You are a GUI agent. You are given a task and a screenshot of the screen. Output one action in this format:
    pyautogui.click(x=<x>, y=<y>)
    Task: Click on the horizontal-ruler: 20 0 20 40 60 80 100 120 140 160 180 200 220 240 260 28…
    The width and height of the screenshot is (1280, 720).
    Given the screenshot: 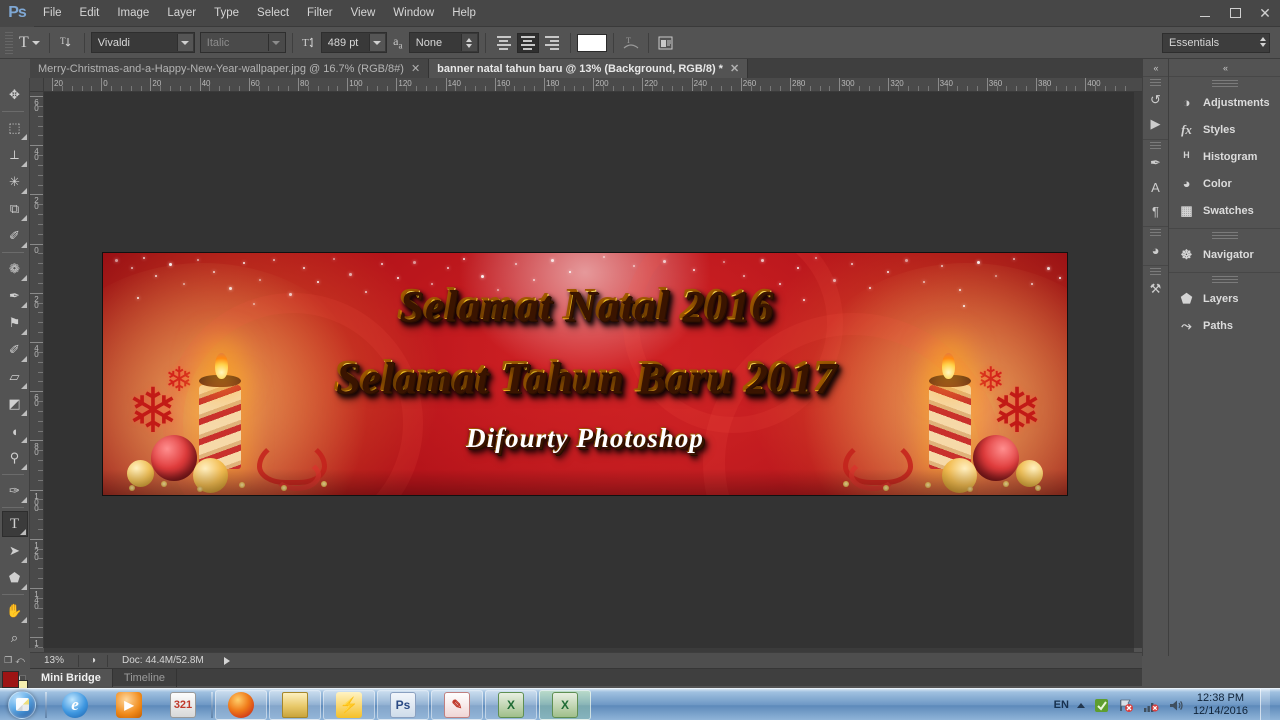 What is the action you would take?
    pyautogui.click(x=593, y=85)
    